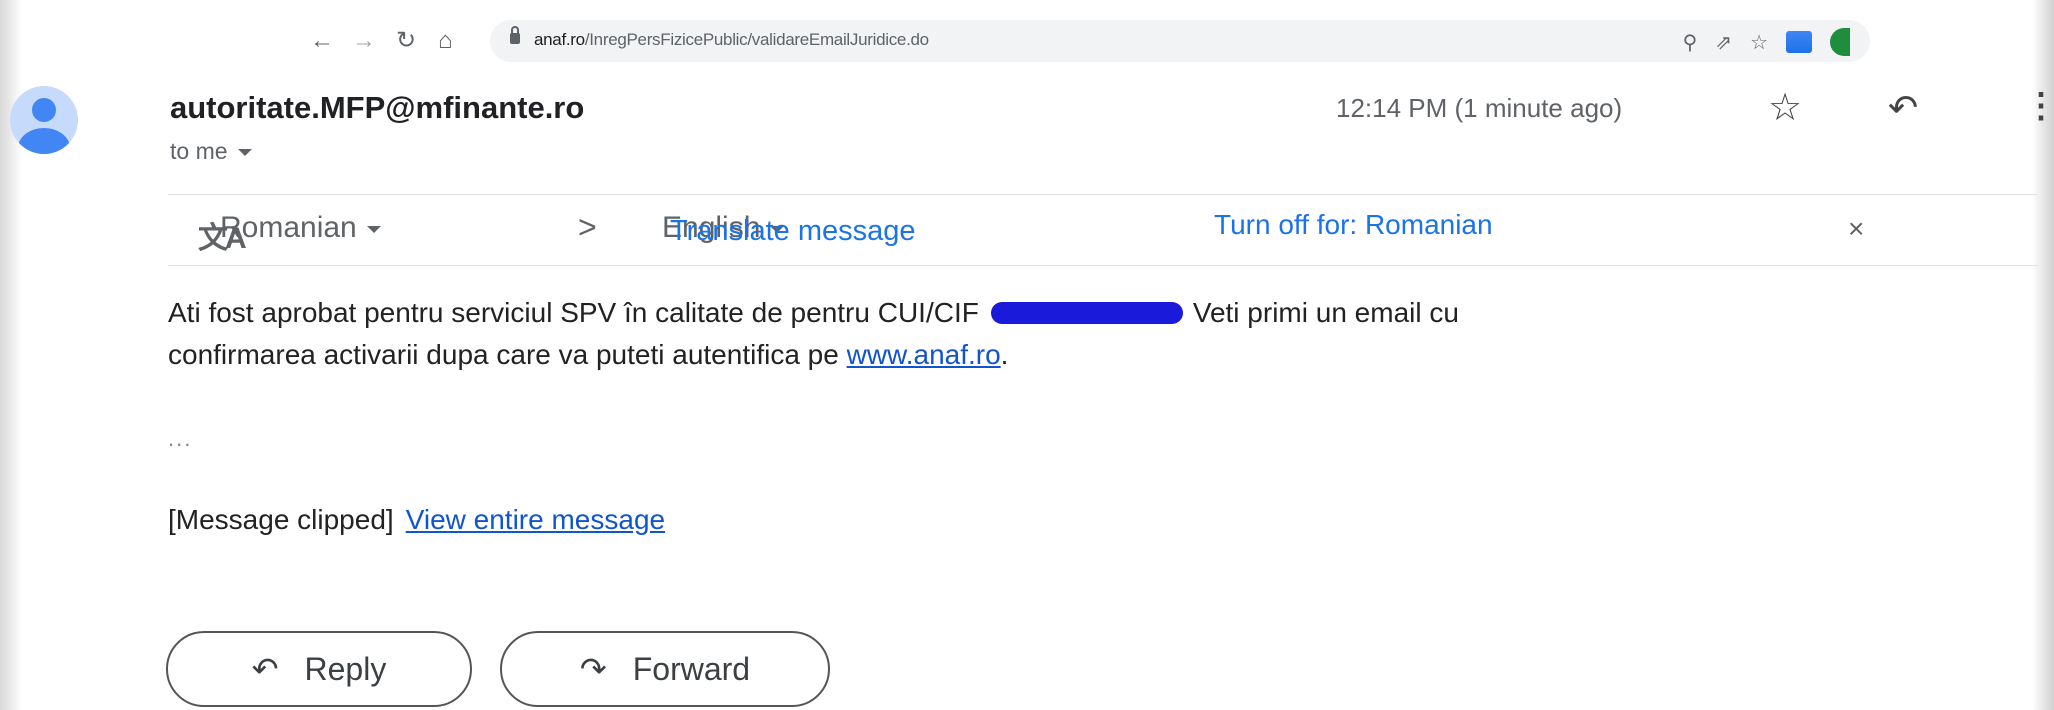 The height and width of the screenshot is (710, 2054). Describe the element at coordinates (1723, 42) in the screenshot. I see `share-icon: ⇗` at that location.